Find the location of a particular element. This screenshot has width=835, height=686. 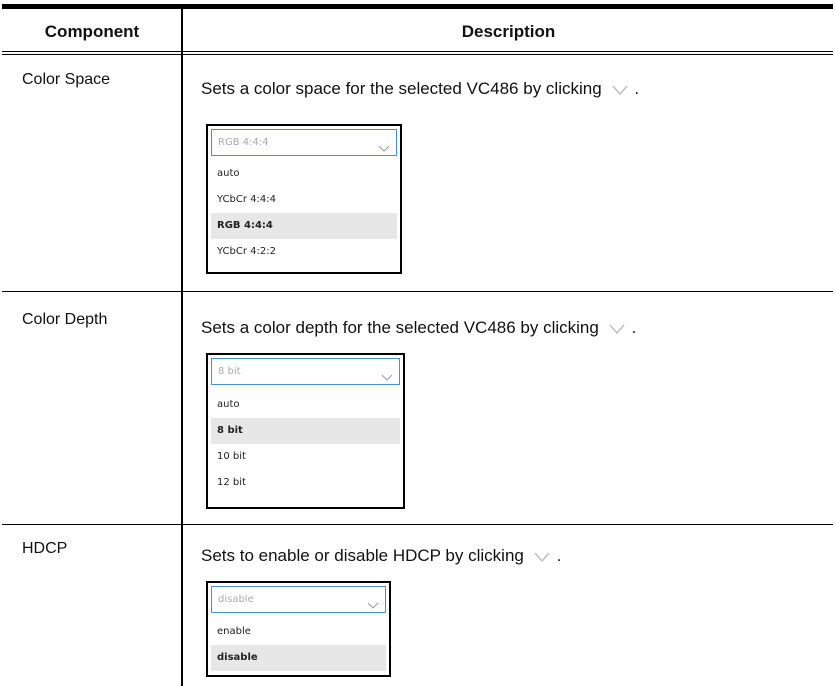

option-12-bit: 12 bit is located at coordinates (305, 483).